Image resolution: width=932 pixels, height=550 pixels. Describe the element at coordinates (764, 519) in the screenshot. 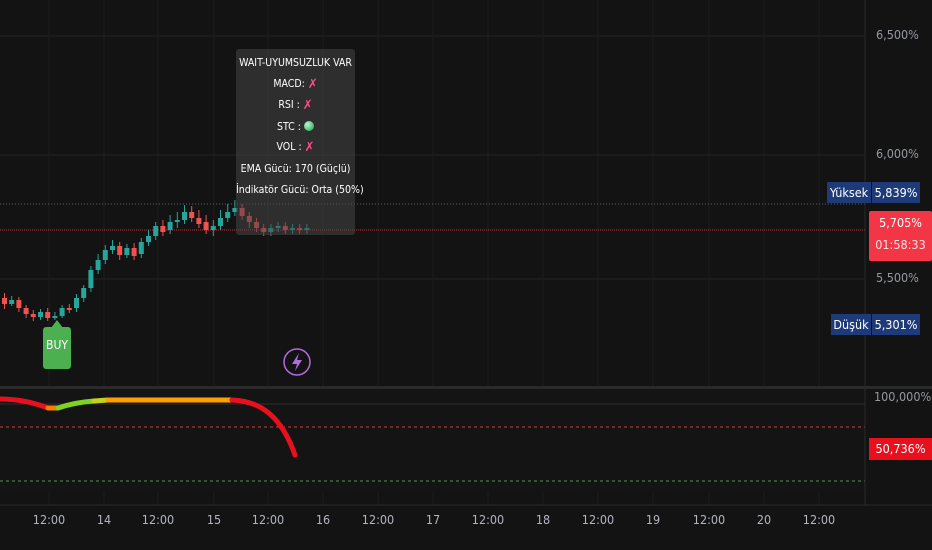

I see `time-tick-label: 20` at that location.